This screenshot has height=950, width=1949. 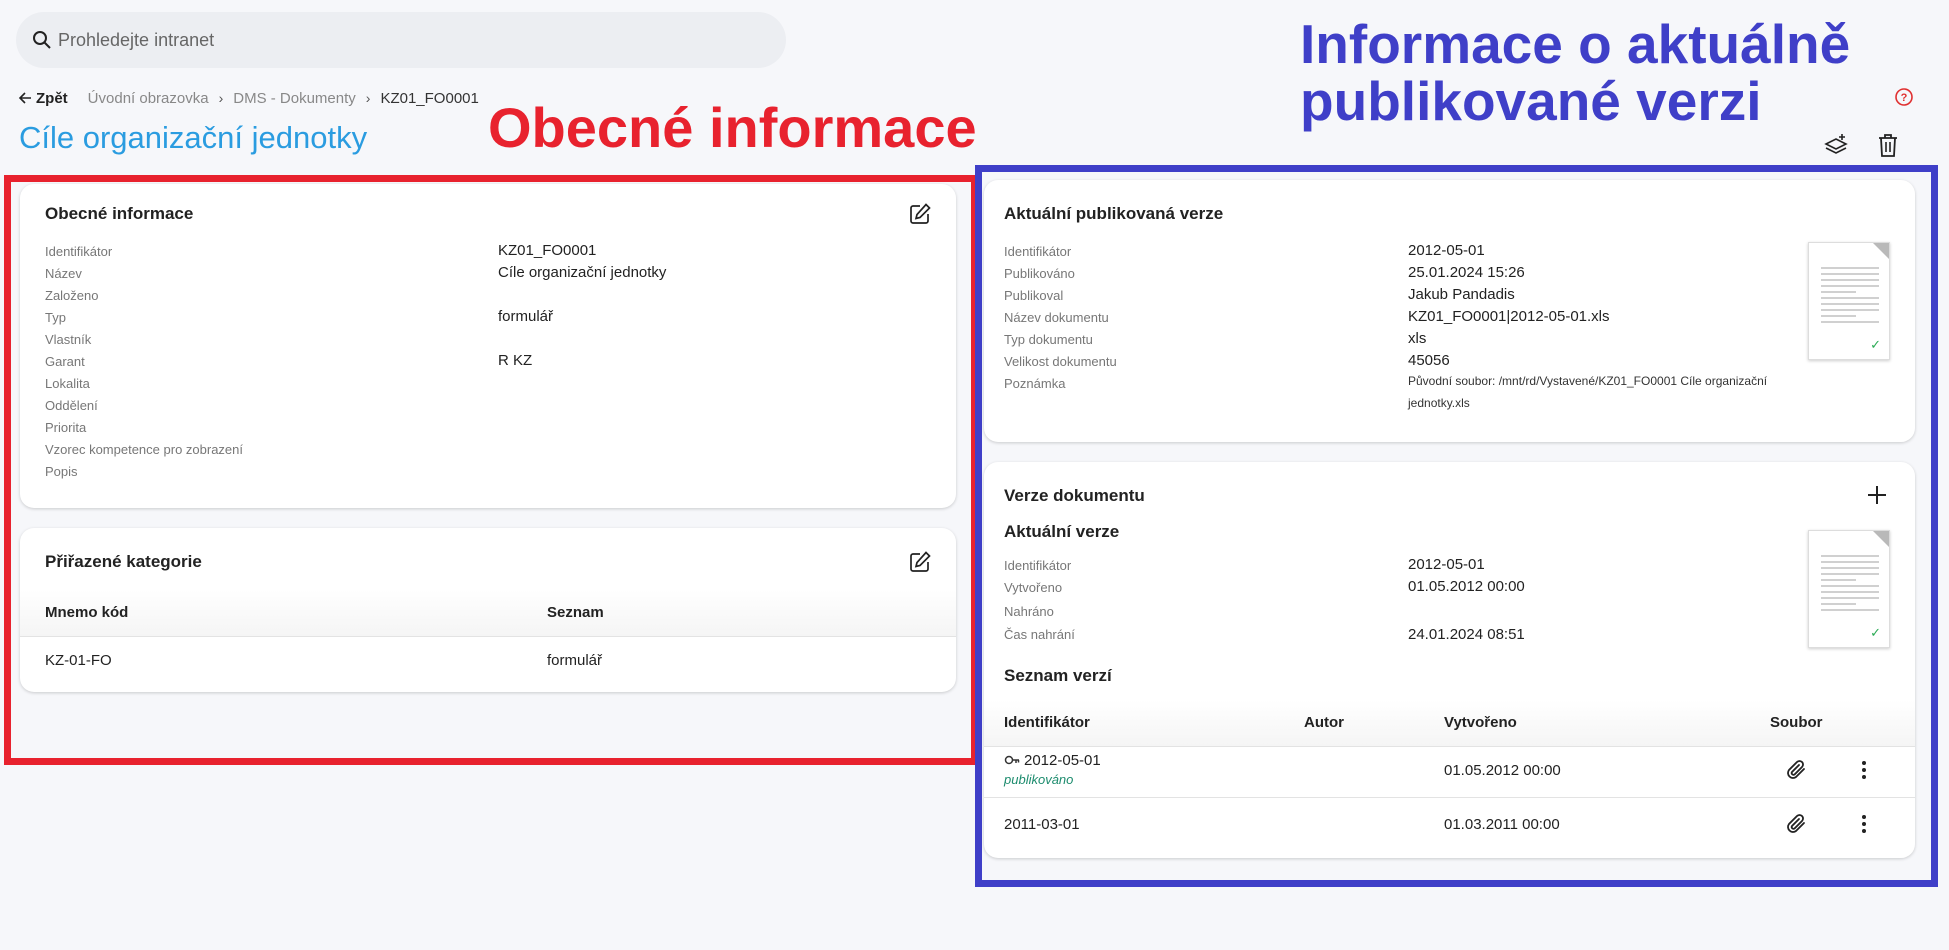 I want to click on field-label: Nahráno, so click(x=1029, y=611).